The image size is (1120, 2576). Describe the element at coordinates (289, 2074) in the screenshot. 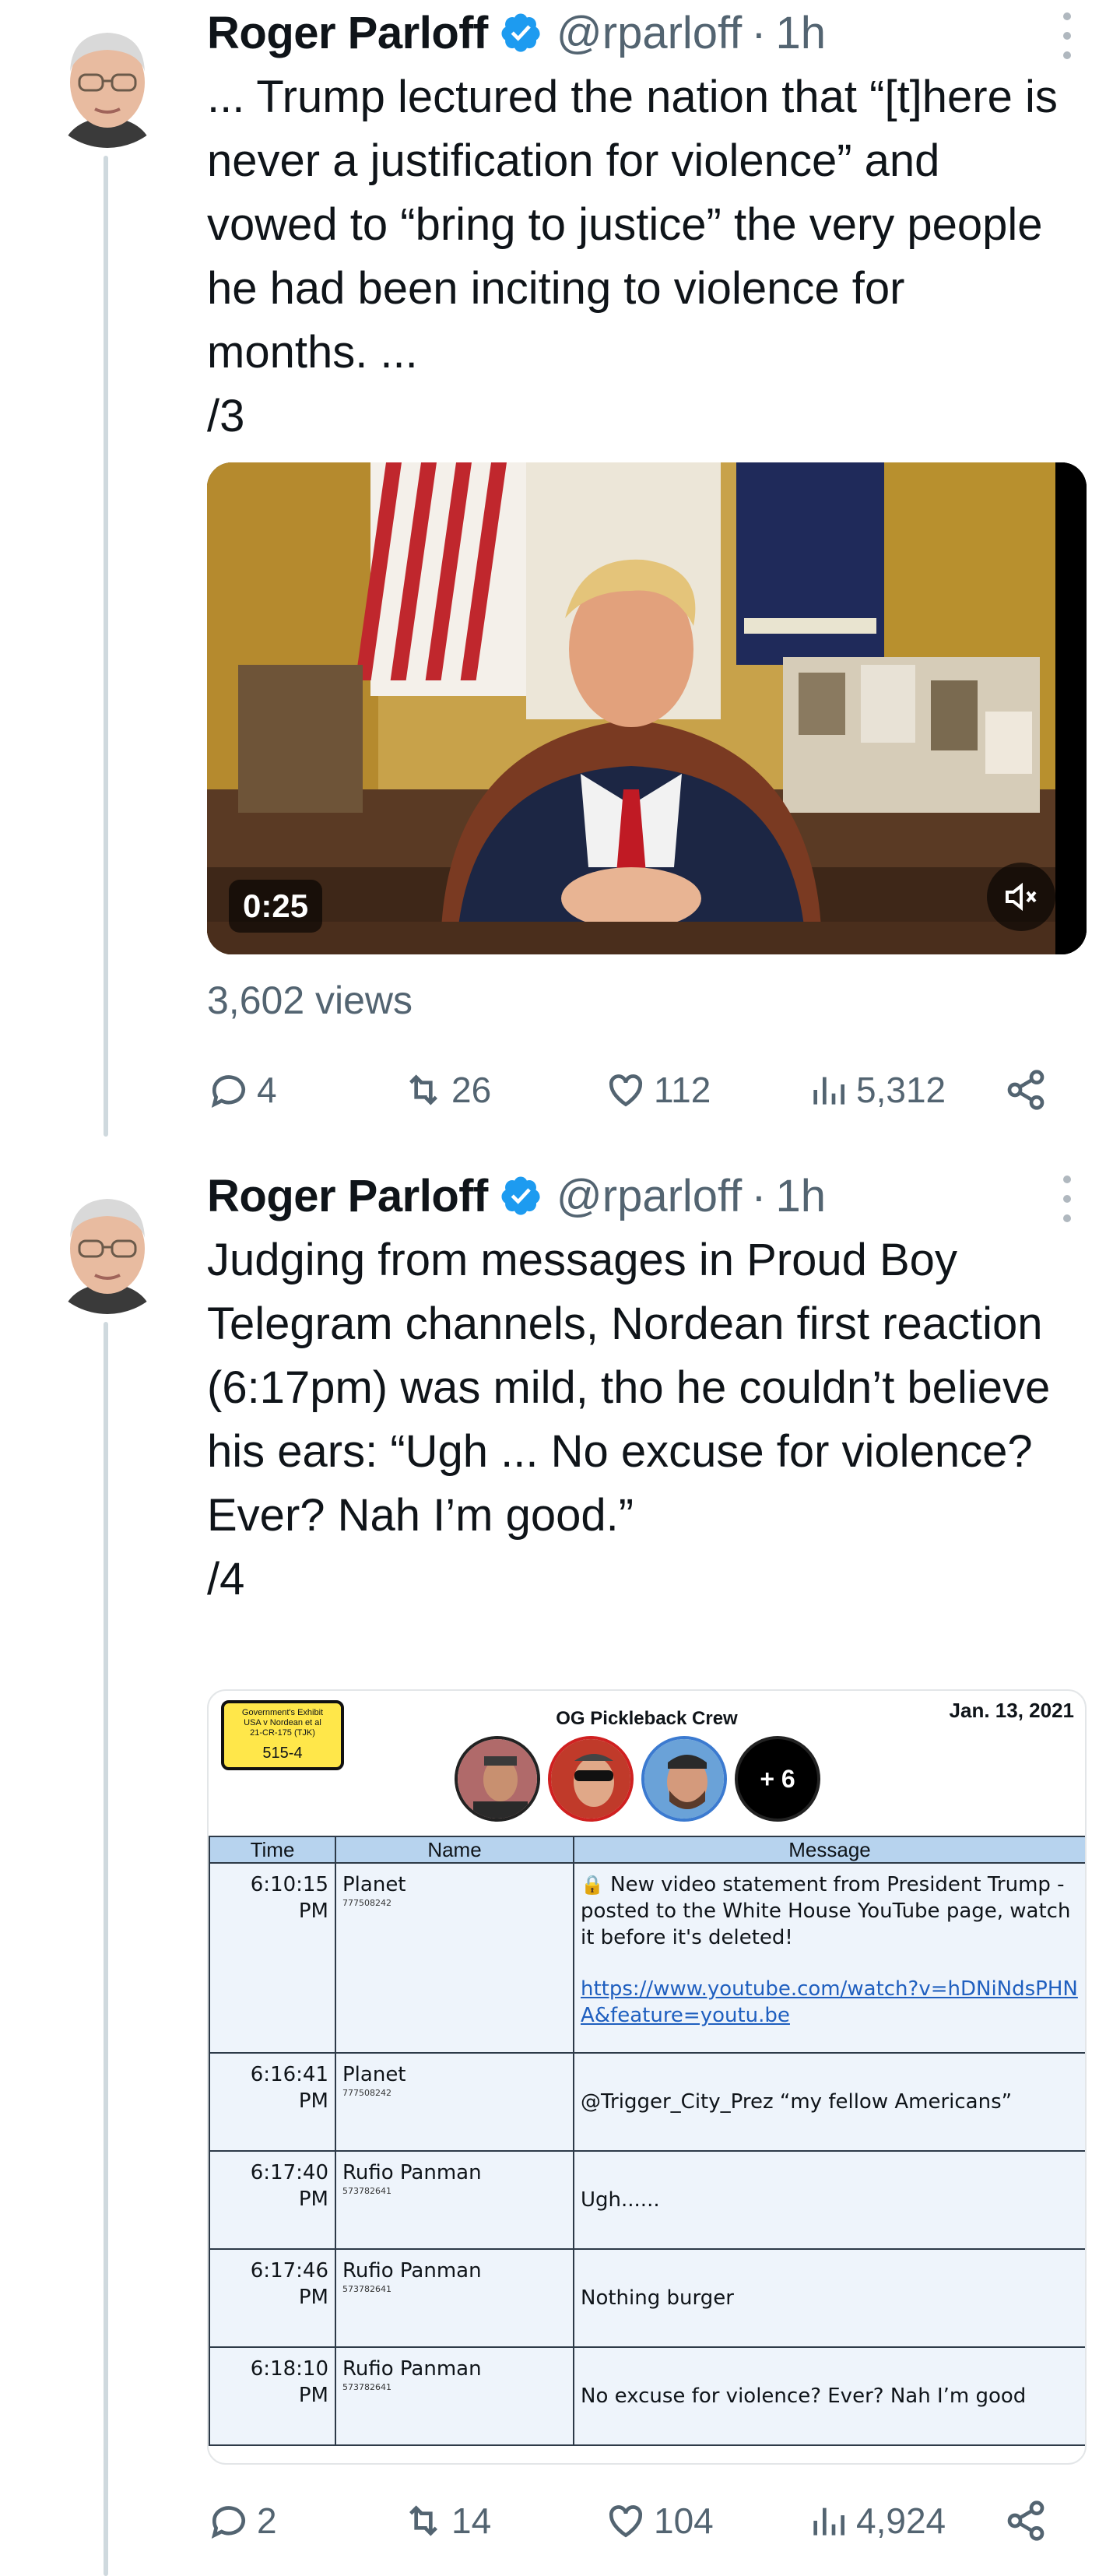

I see `time-value: 6:16:41` at that location.